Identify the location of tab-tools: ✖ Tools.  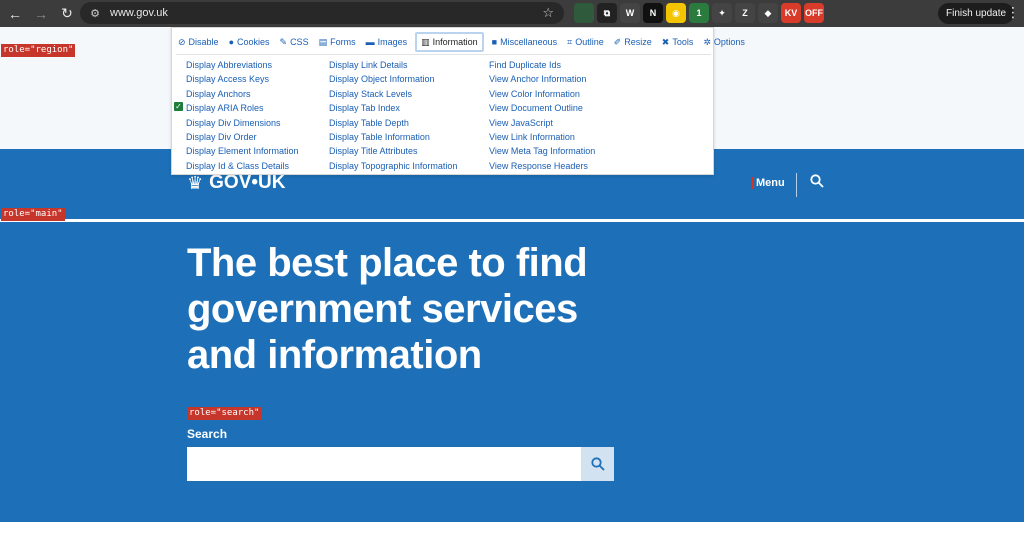
(678, 42).